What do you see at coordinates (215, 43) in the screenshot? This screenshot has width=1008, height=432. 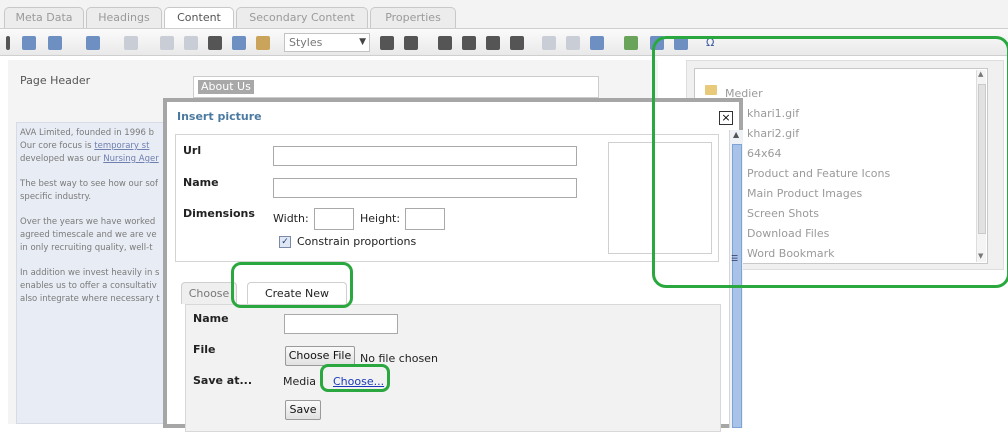 I see `cut-icon` at bounding box center [215, 43].